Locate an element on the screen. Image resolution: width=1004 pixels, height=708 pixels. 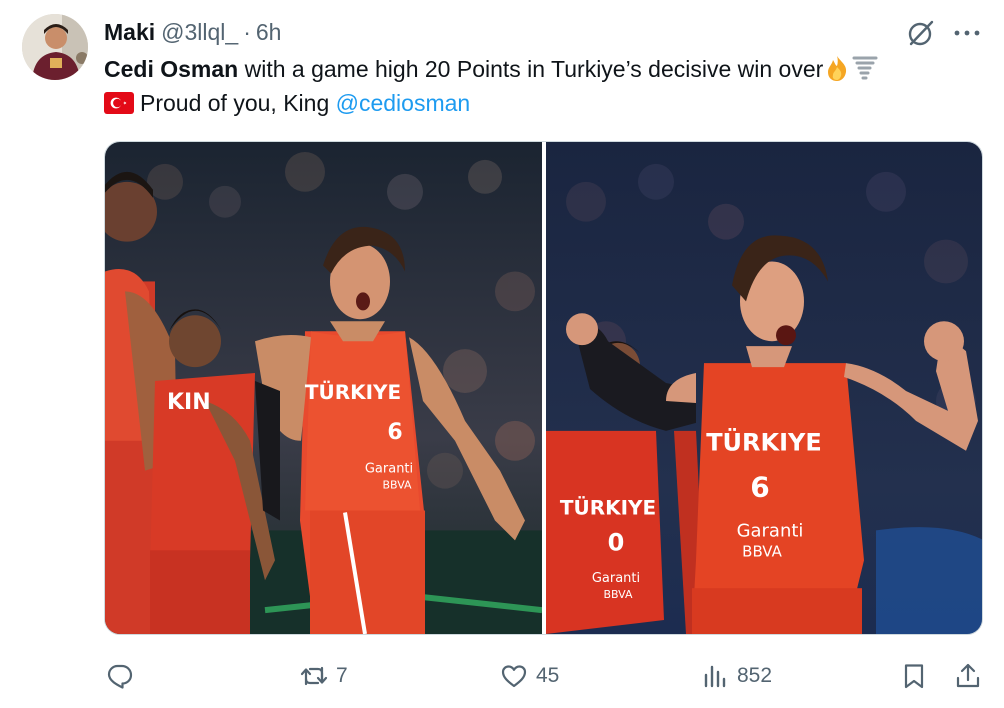
tweet-body-2: Proud of you, King is located at coordinates (238, 103).